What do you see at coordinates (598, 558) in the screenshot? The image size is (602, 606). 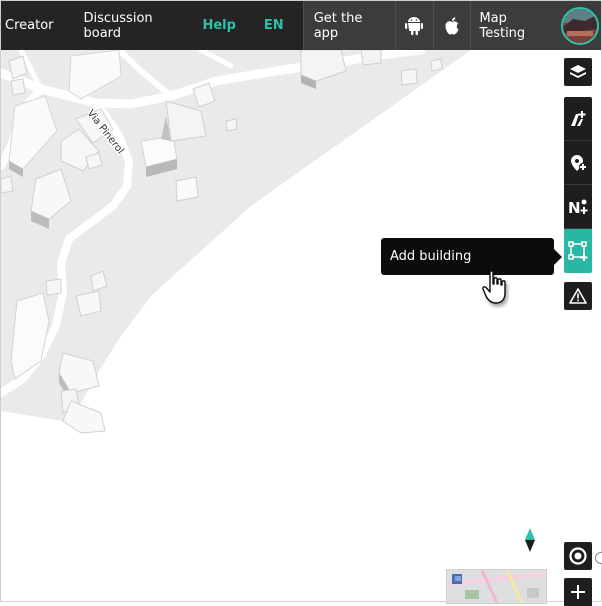 I see `panel-handle-icon` at bounding box center [598, 558].